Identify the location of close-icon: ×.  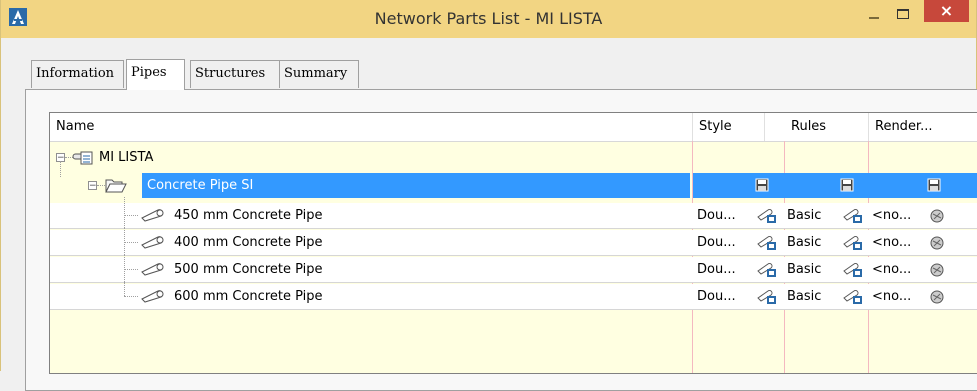
(946, 10).